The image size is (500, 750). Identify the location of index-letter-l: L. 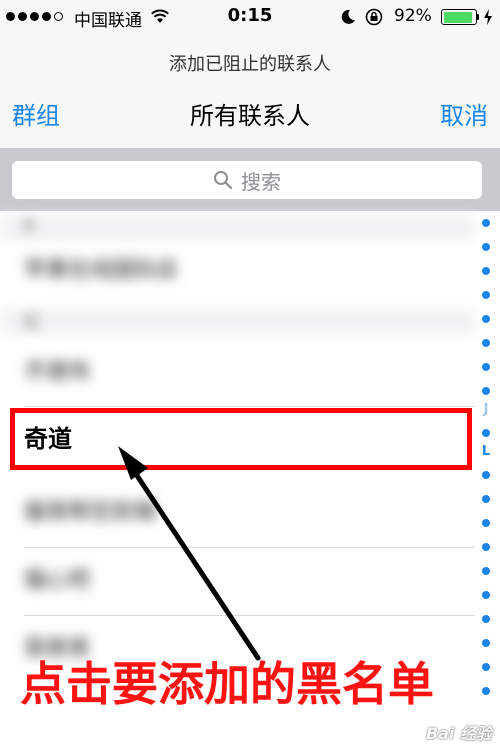
(486, 451).